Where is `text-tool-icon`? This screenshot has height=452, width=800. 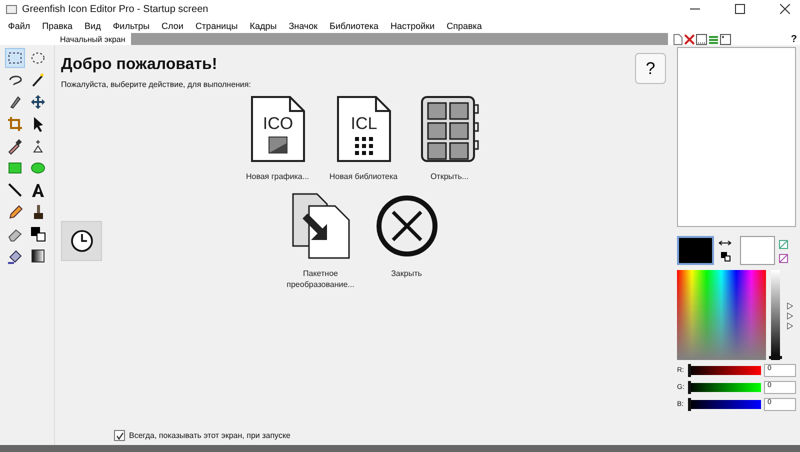
text-tool-icon is located at coordinates (38, 190).